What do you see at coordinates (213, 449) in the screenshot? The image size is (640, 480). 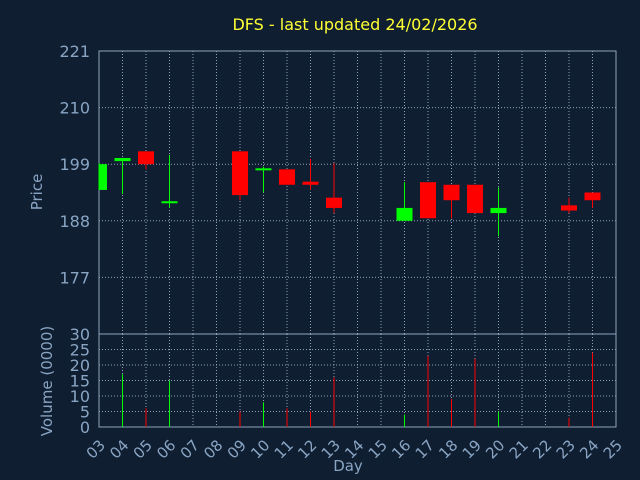 I see `day-tick-label: 08` at bounding box center [213, 449].